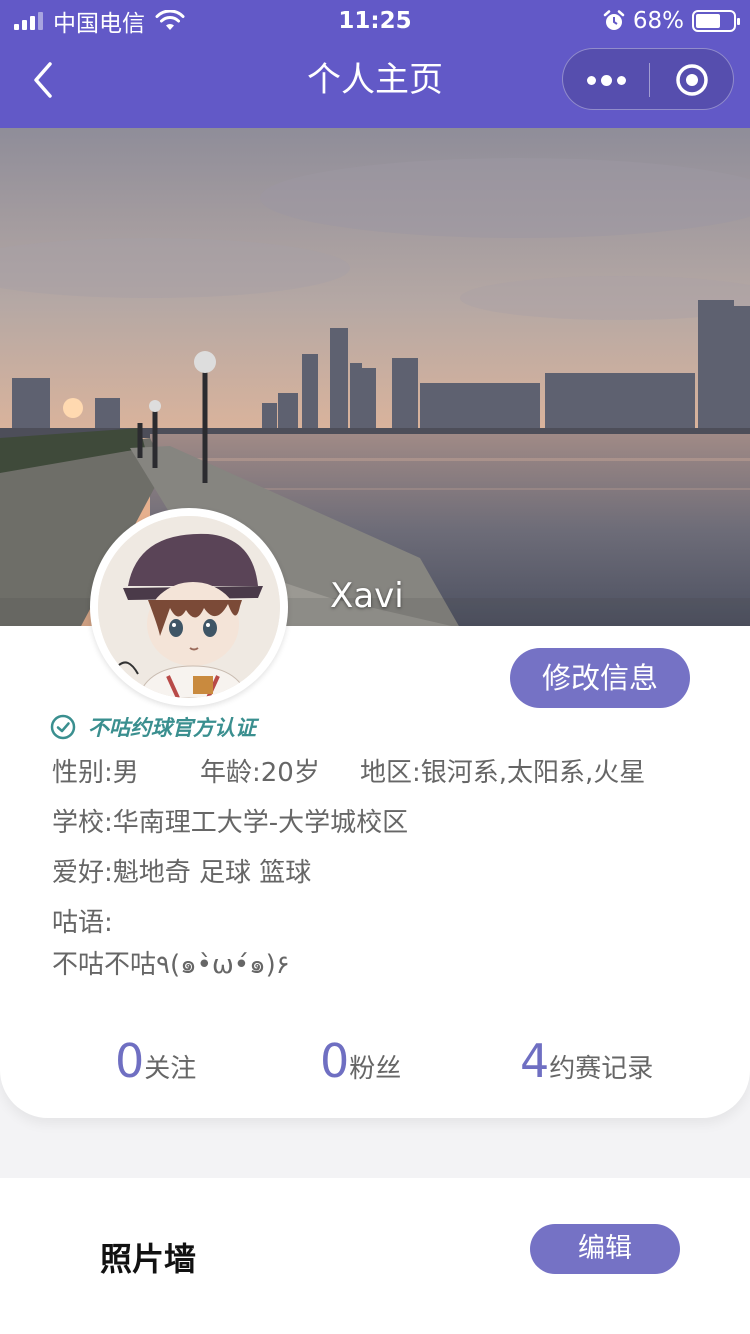  What do you see at coordinates (260, 773) in the screenshot?
I see `age-text: 年龄:20岁` at bounding box center [260, 773].